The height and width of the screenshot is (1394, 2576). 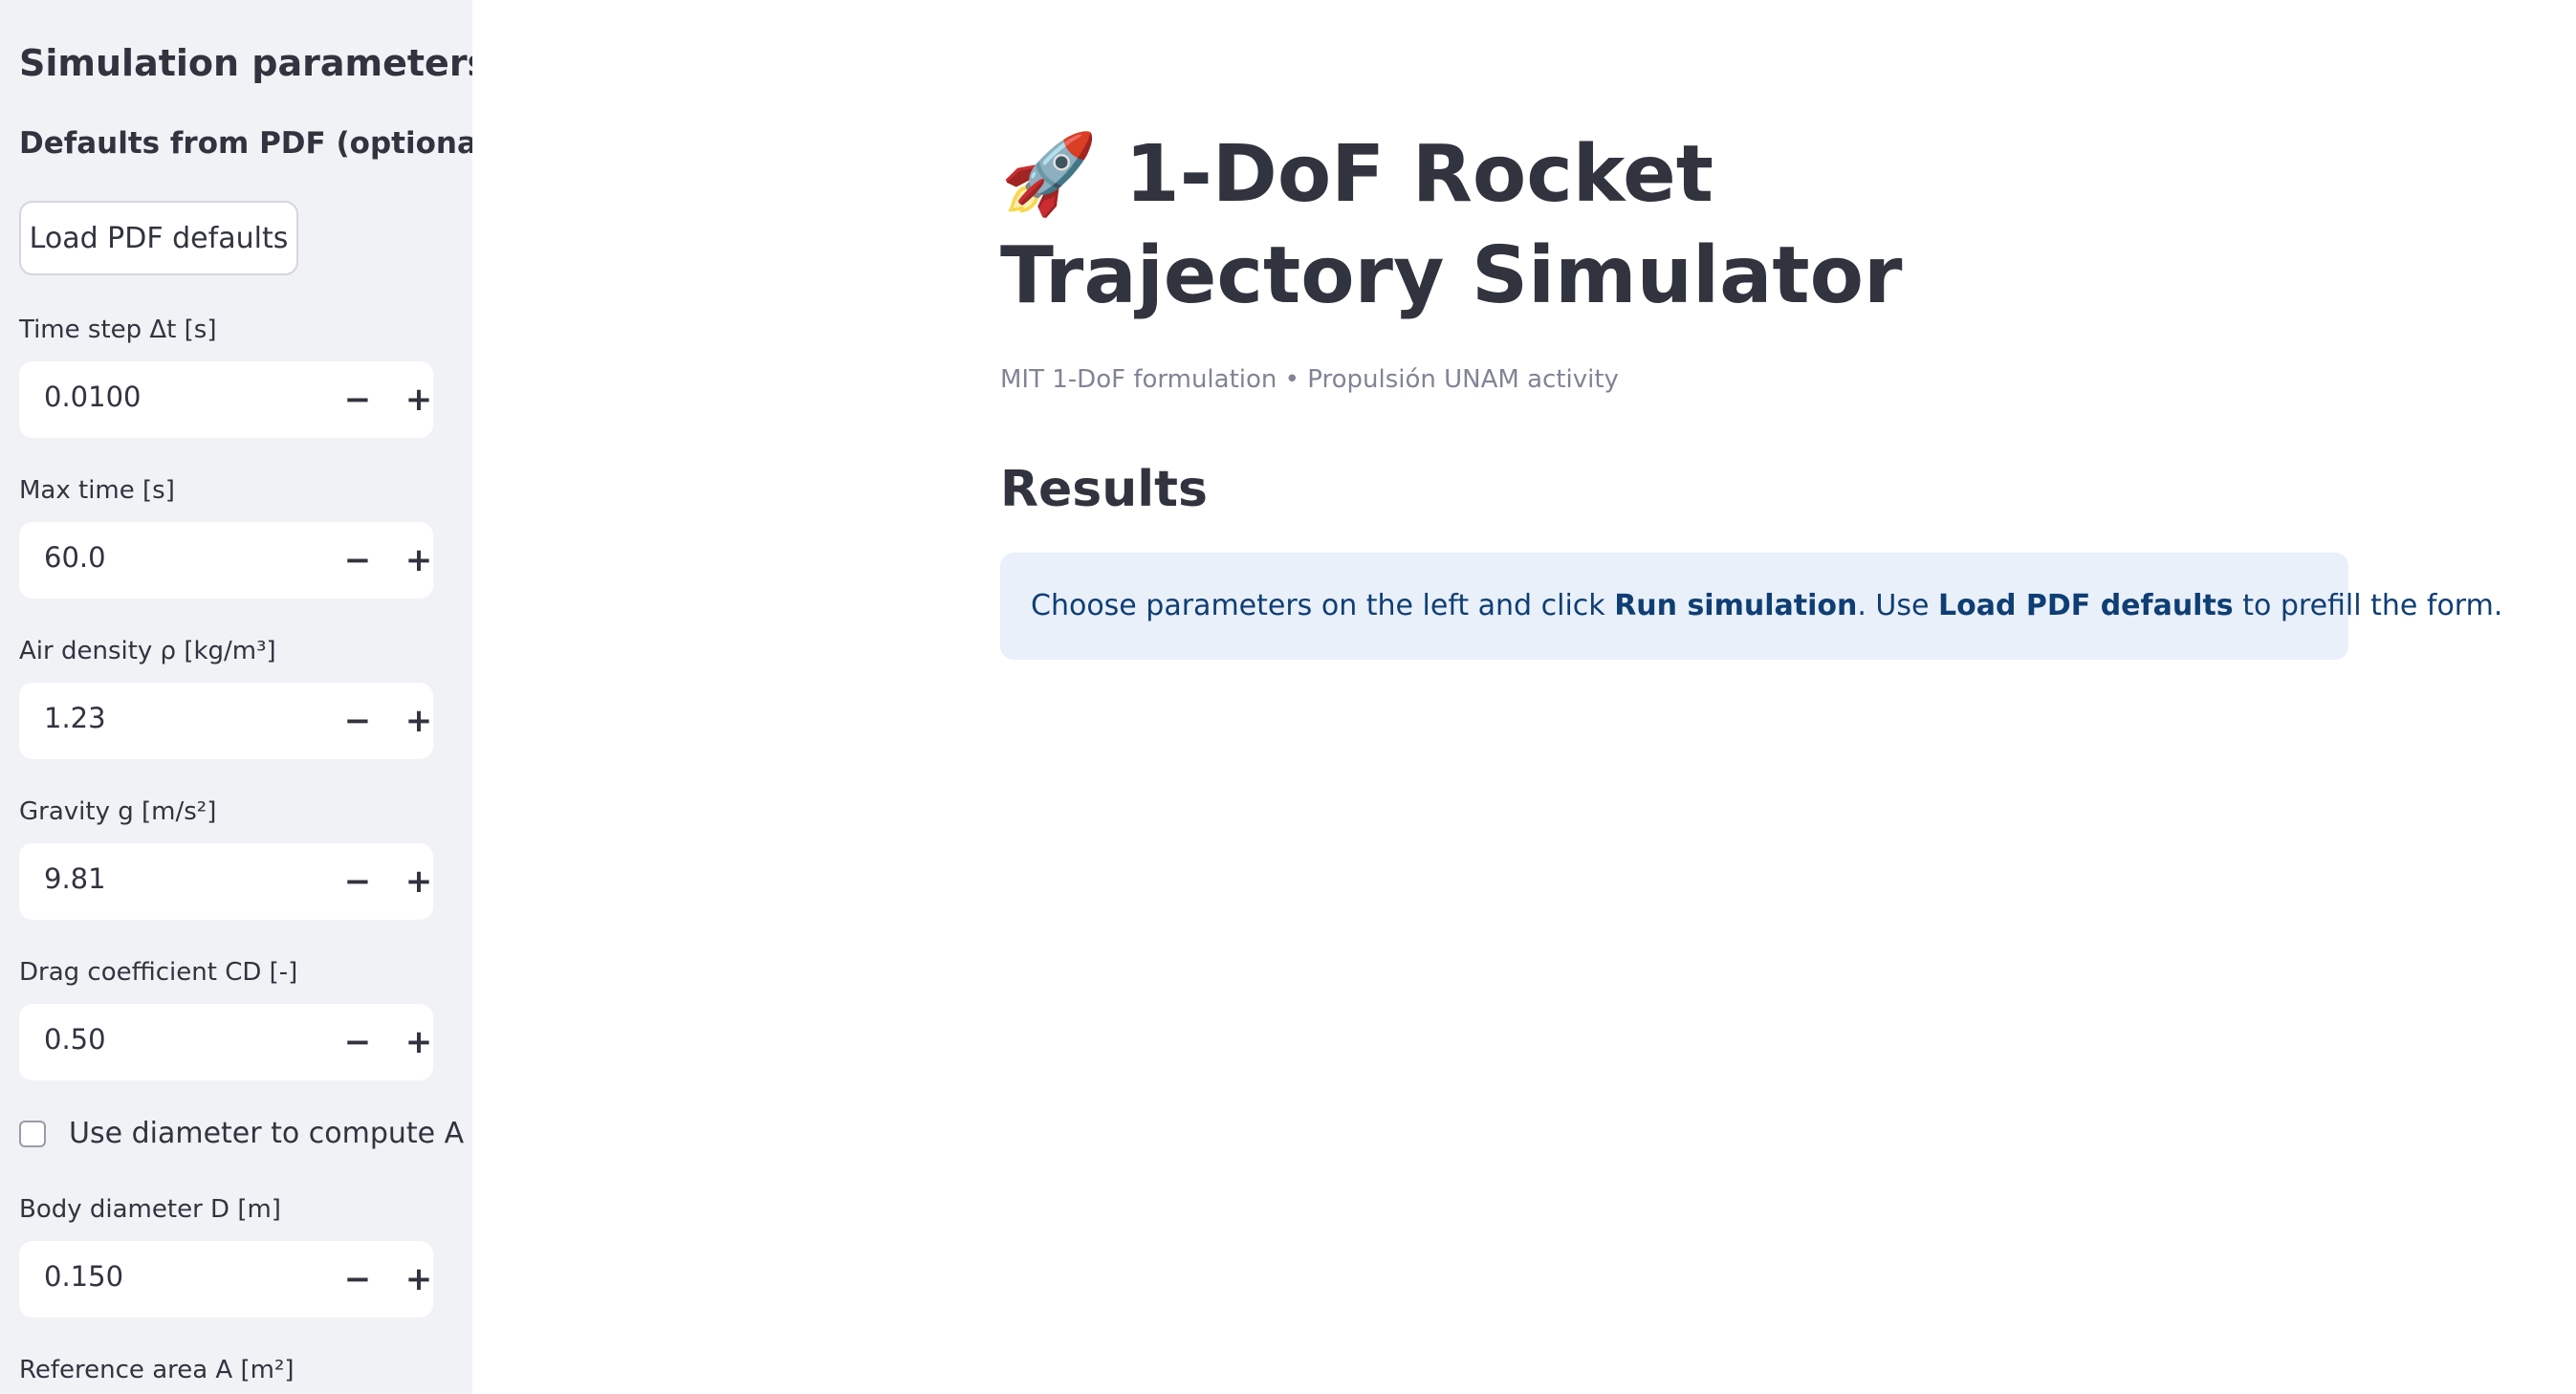 What do you see at coordinates (226, 721) in the screenshot?
I see `air-density-input: 1.23 − +` at bounding box center [226, 721].